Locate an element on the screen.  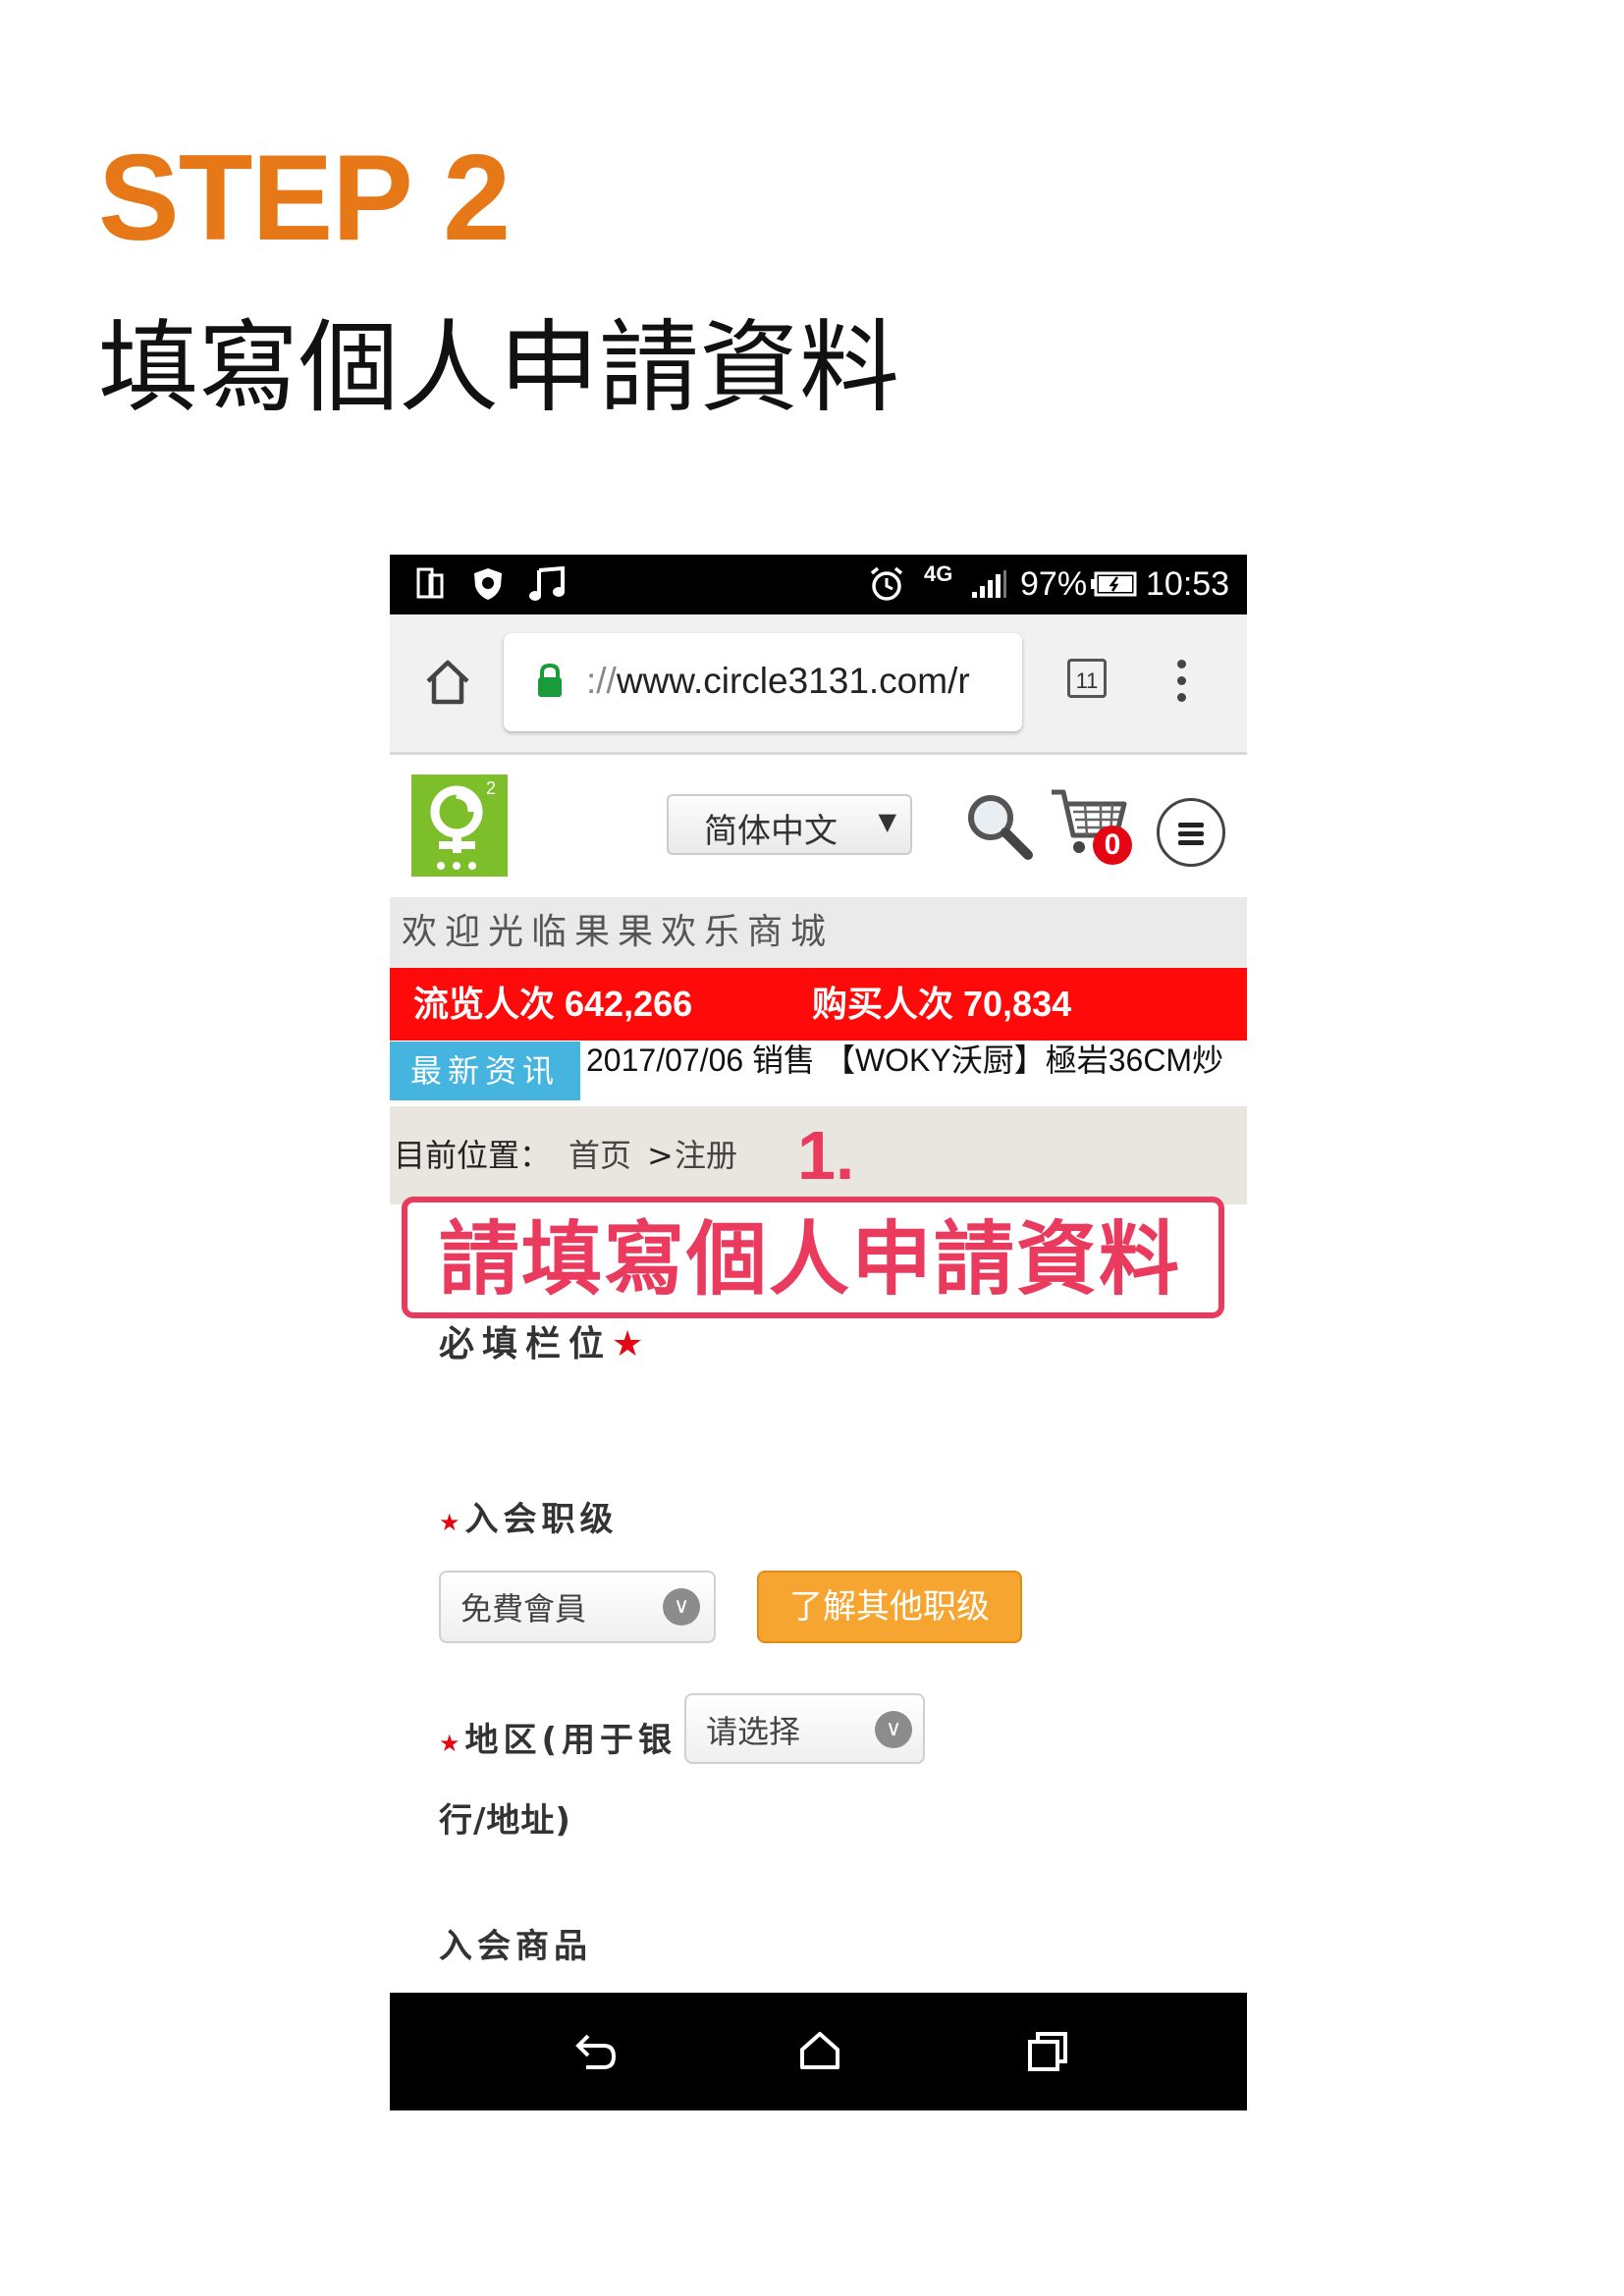
battery-icon is located at coordinates (1113, 584).